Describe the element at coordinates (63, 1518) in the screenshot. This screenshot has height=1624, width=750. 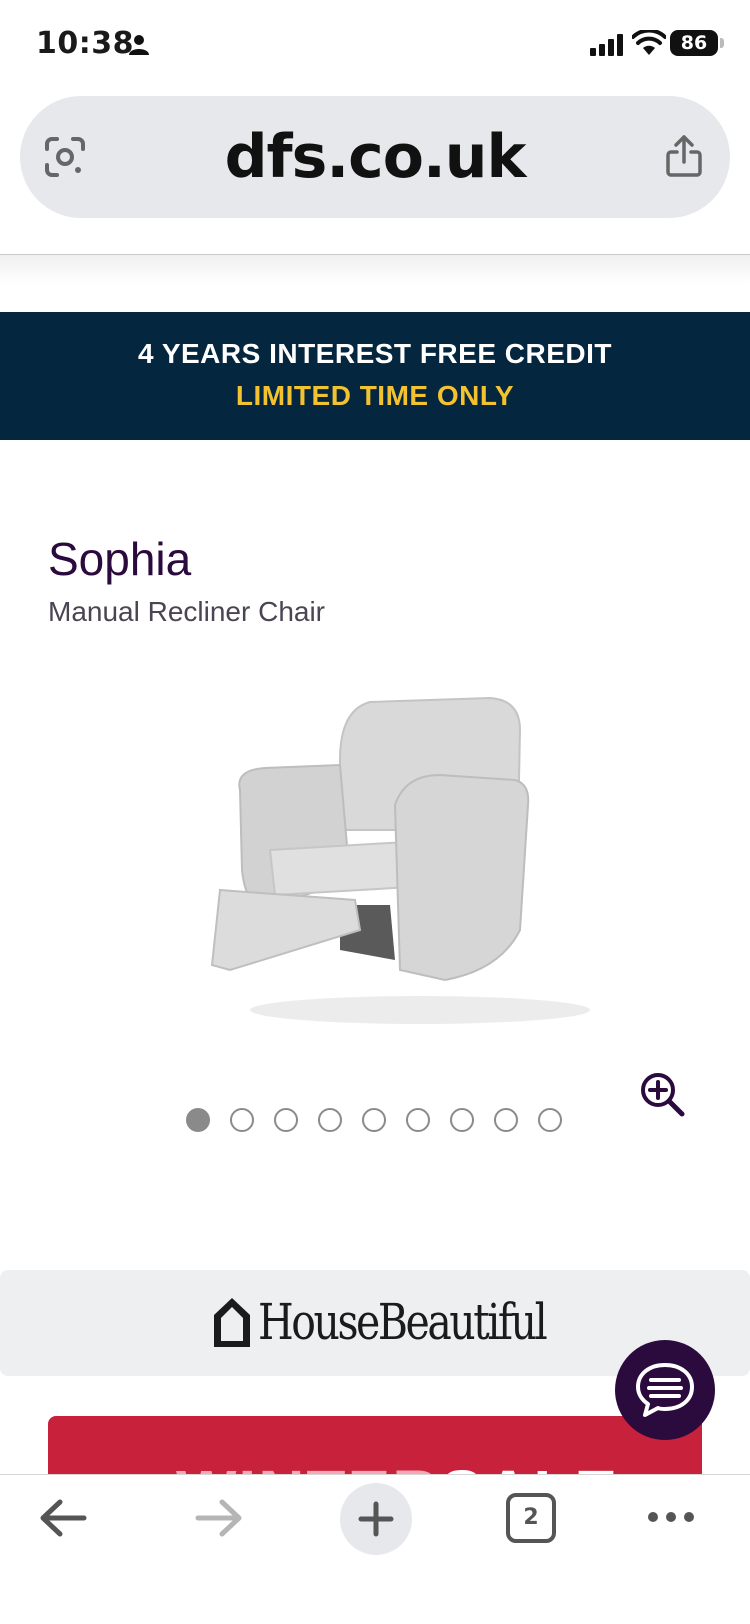
I see `back-icon` at that location.